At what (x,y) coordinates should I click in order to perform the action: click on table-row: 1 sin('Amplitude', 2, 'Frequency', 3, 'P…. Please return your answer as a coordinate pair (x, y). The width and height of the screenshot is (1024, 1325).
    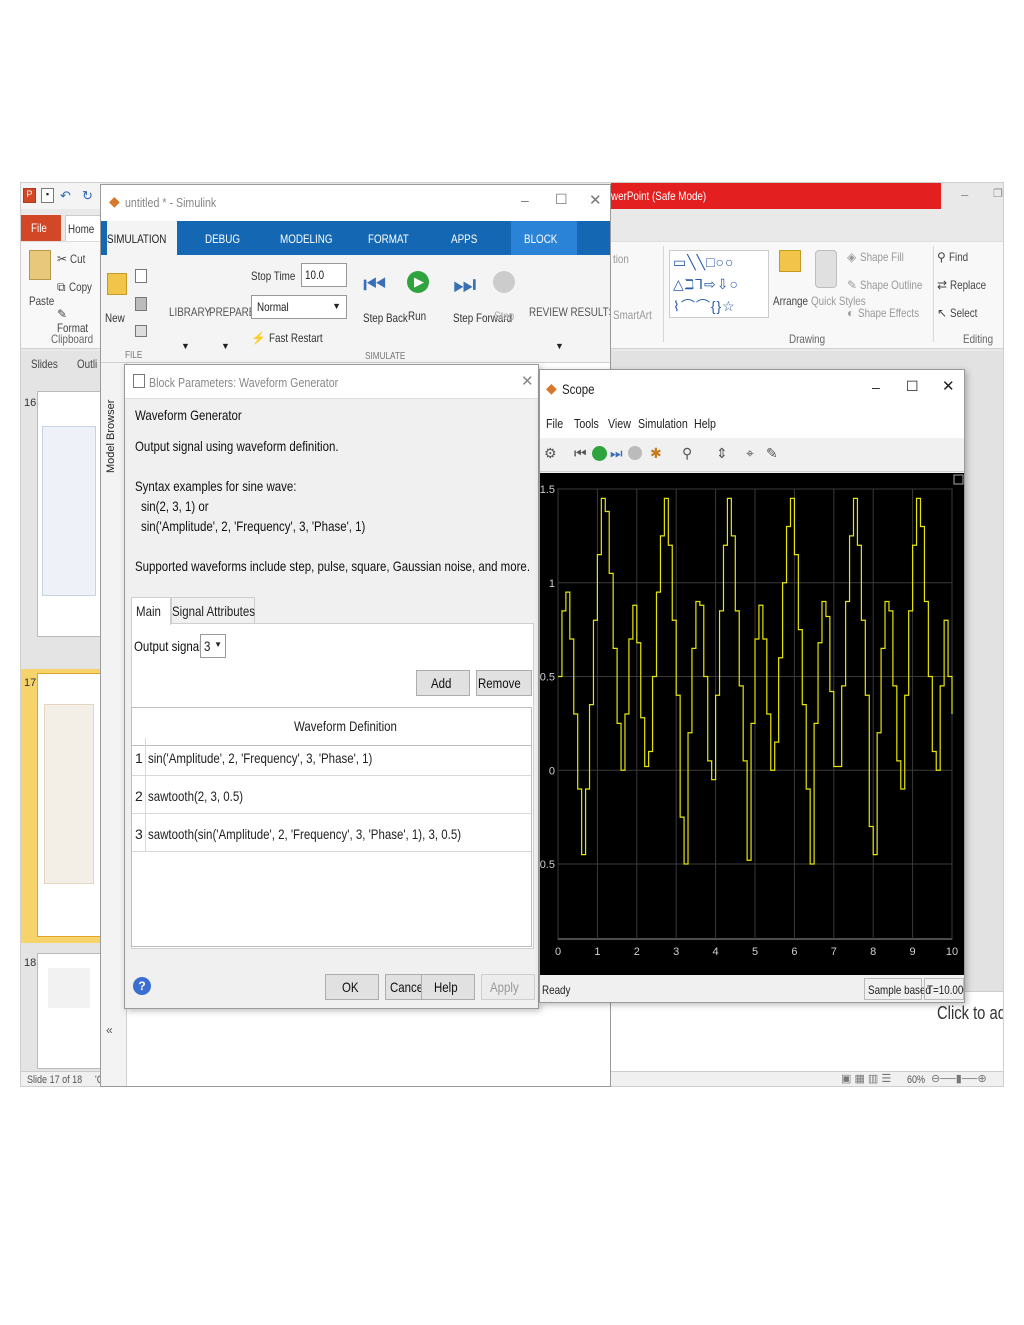
    Looking at the image, I should click on (331, 757).